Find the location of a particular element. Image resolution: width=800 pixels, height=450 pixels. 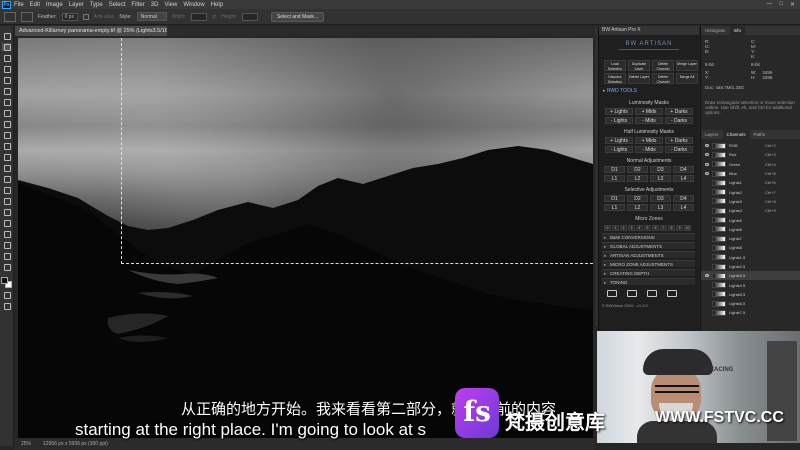

channel-row: Lights2.5 is located at coordinates (750, 266).